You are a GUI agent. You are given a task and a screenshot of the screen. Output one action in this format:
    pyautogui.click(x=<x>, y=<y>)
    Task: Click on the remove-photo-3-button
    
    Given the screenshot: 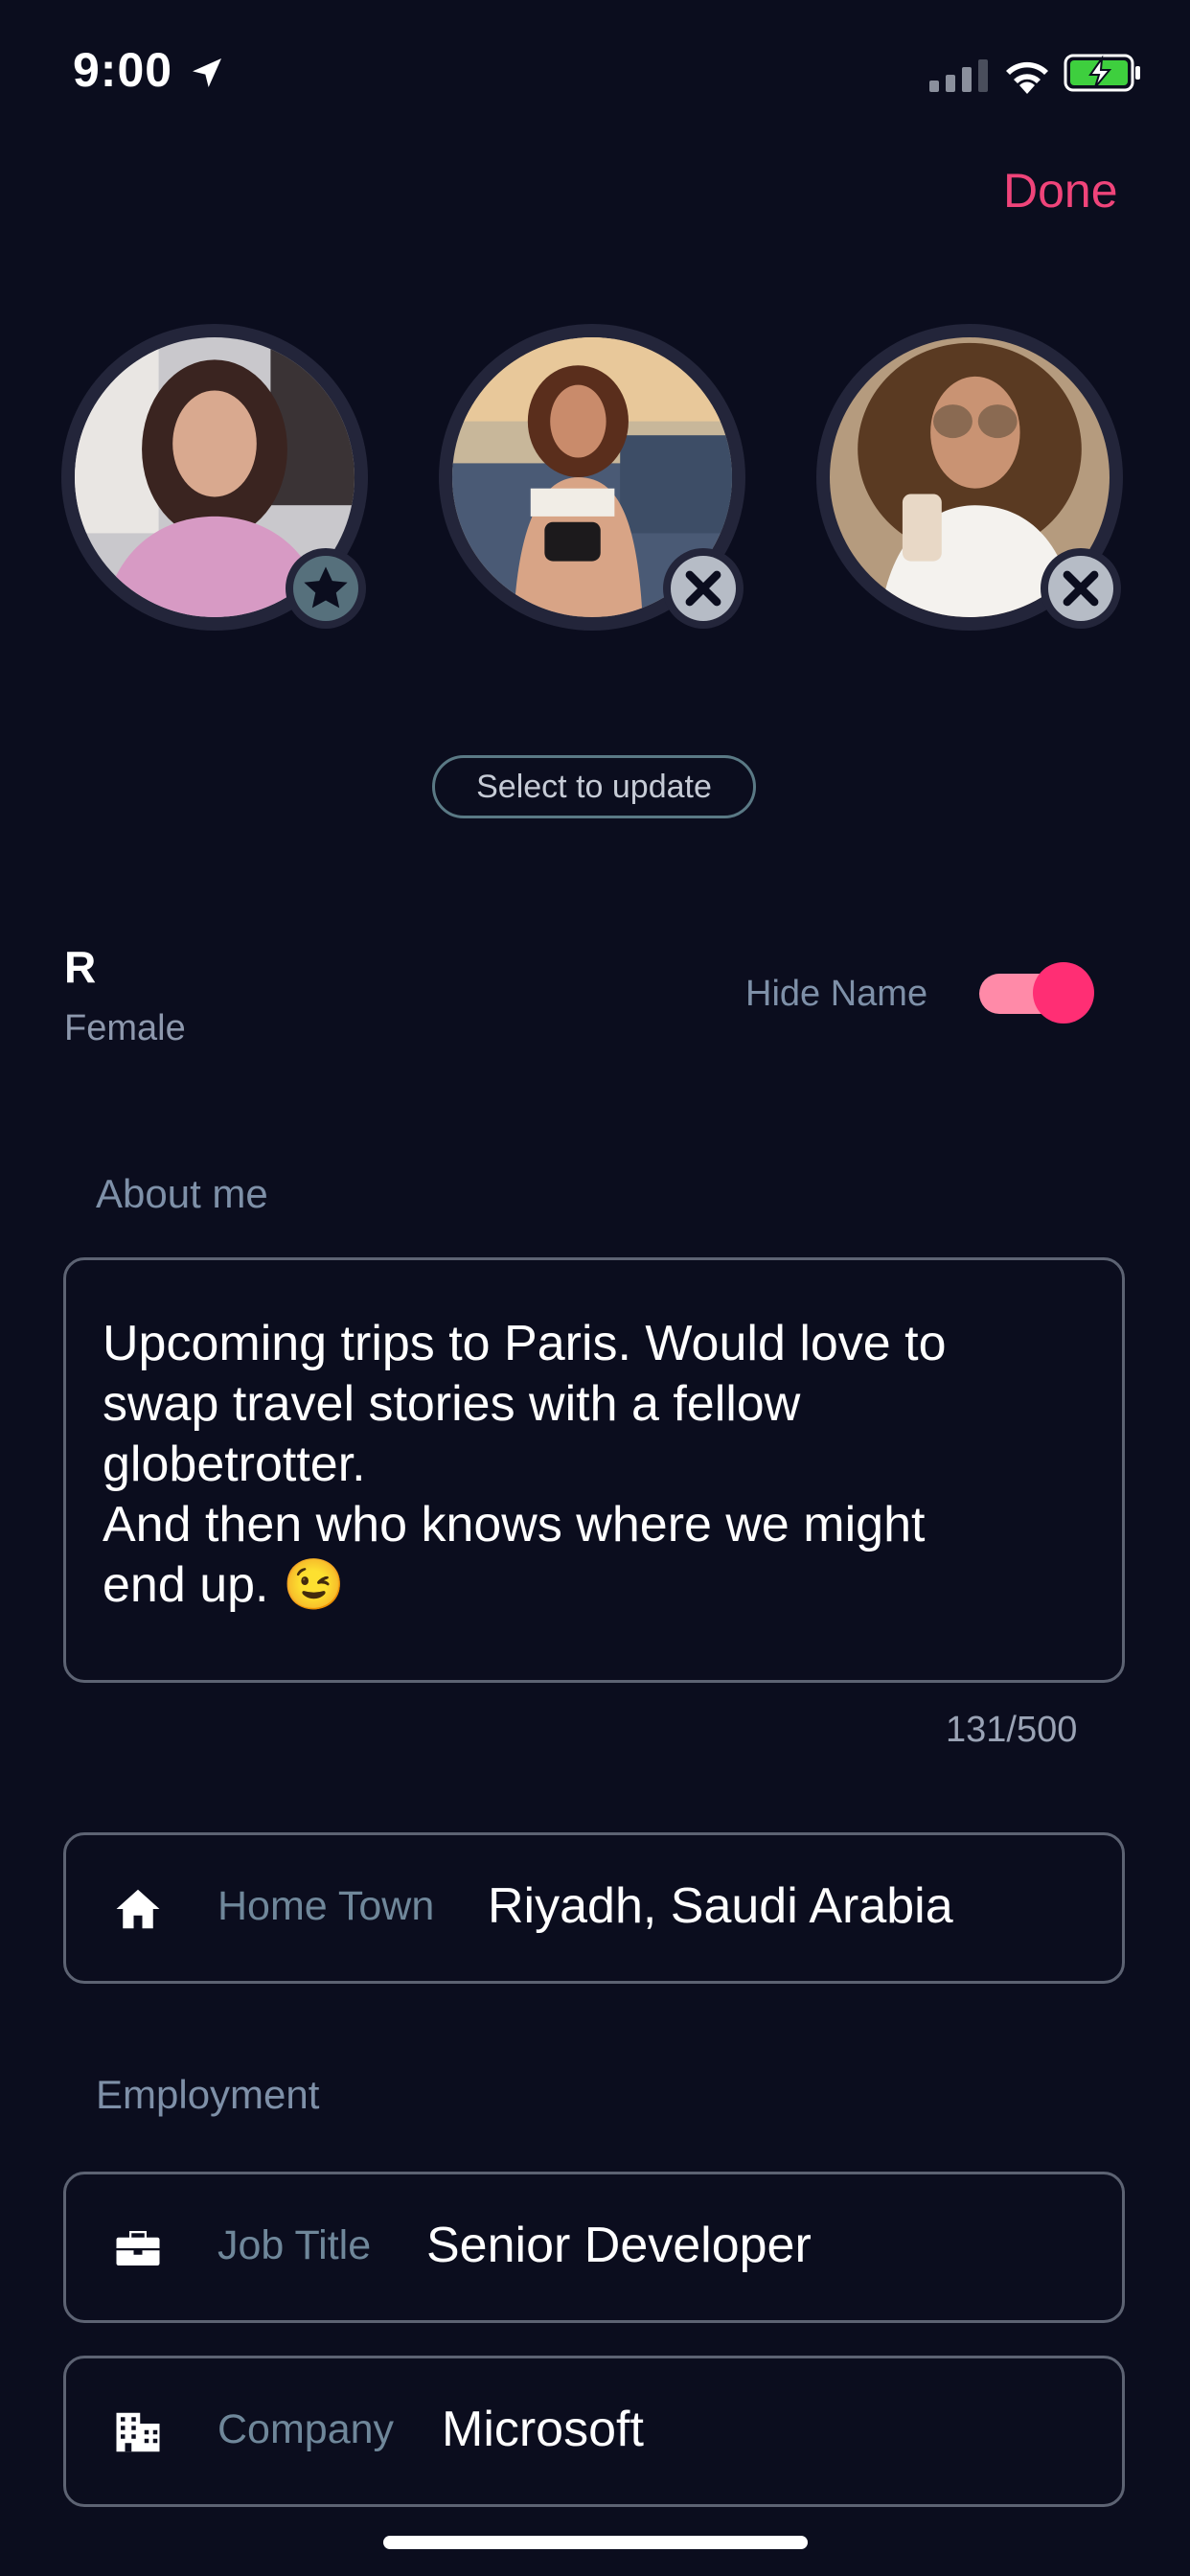 What is the action you would take?
    pyautogui.click(x=1081, y=588)
    